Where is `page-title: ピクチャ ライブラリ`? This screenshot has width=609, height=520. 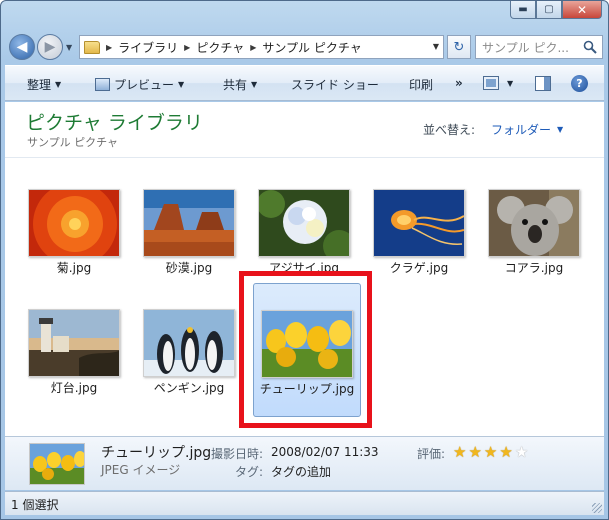 page-title: ピクチャ ライブラリ is located at coordinates (114, 123).